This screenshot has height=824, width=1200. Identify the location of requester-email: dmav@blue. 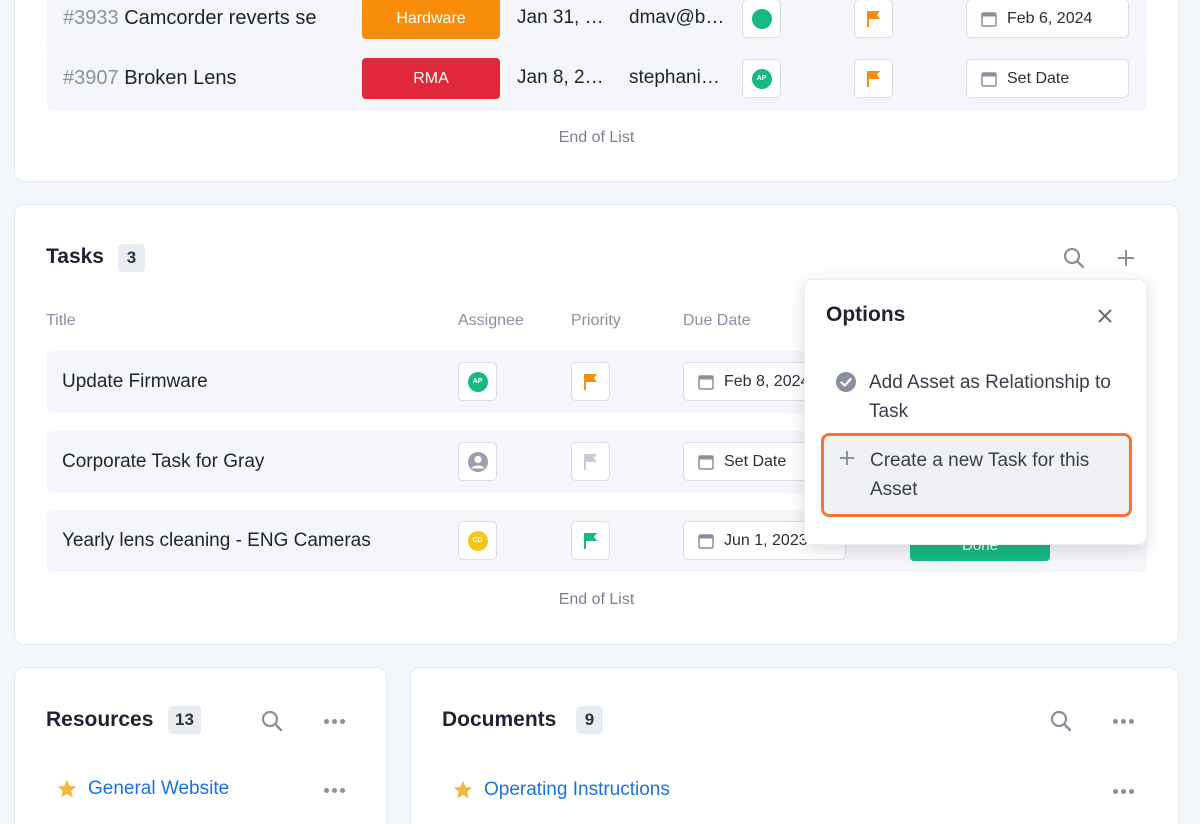
(677, 17).